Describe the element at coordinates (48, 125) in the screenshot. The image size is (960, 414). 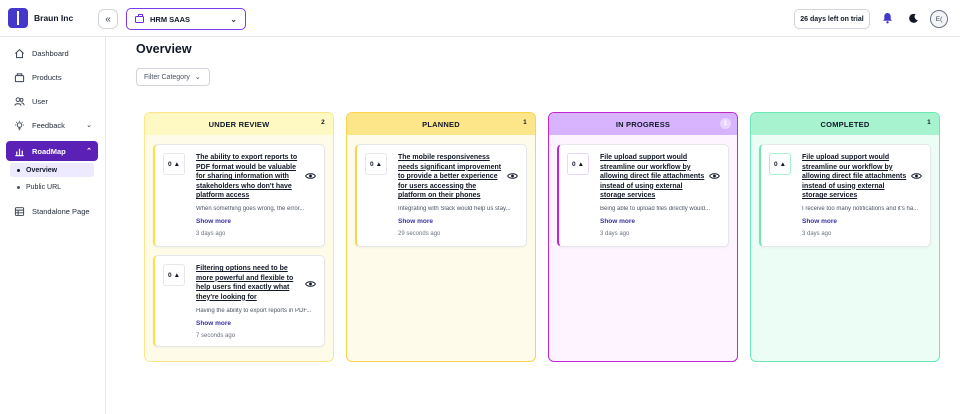
I see `sidebar-item-label: Feedback` at that location.